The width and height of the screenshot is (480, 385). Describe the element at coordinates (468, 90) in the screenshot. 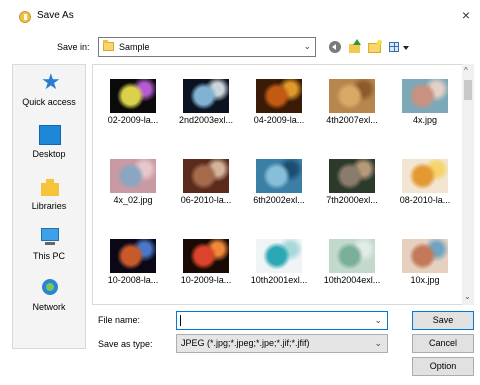

I see `scroll-thumb` at that location.